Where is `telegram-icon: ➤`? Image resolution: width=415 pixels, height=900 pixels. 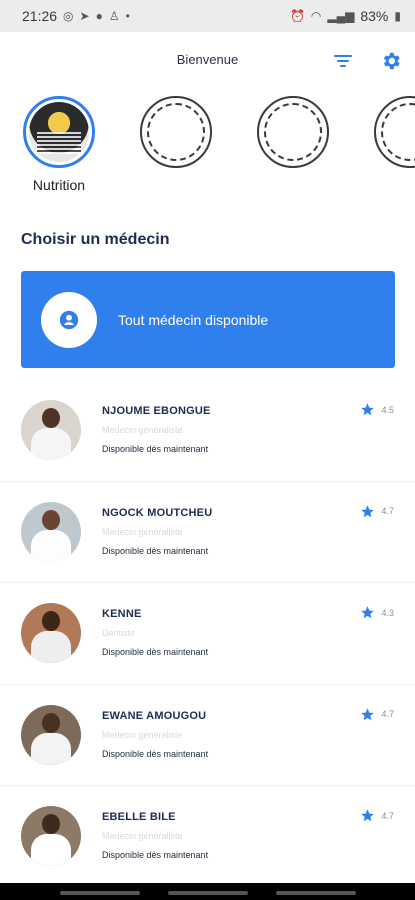 telegram-icon: ➤ is located at coordinates (84, 16).